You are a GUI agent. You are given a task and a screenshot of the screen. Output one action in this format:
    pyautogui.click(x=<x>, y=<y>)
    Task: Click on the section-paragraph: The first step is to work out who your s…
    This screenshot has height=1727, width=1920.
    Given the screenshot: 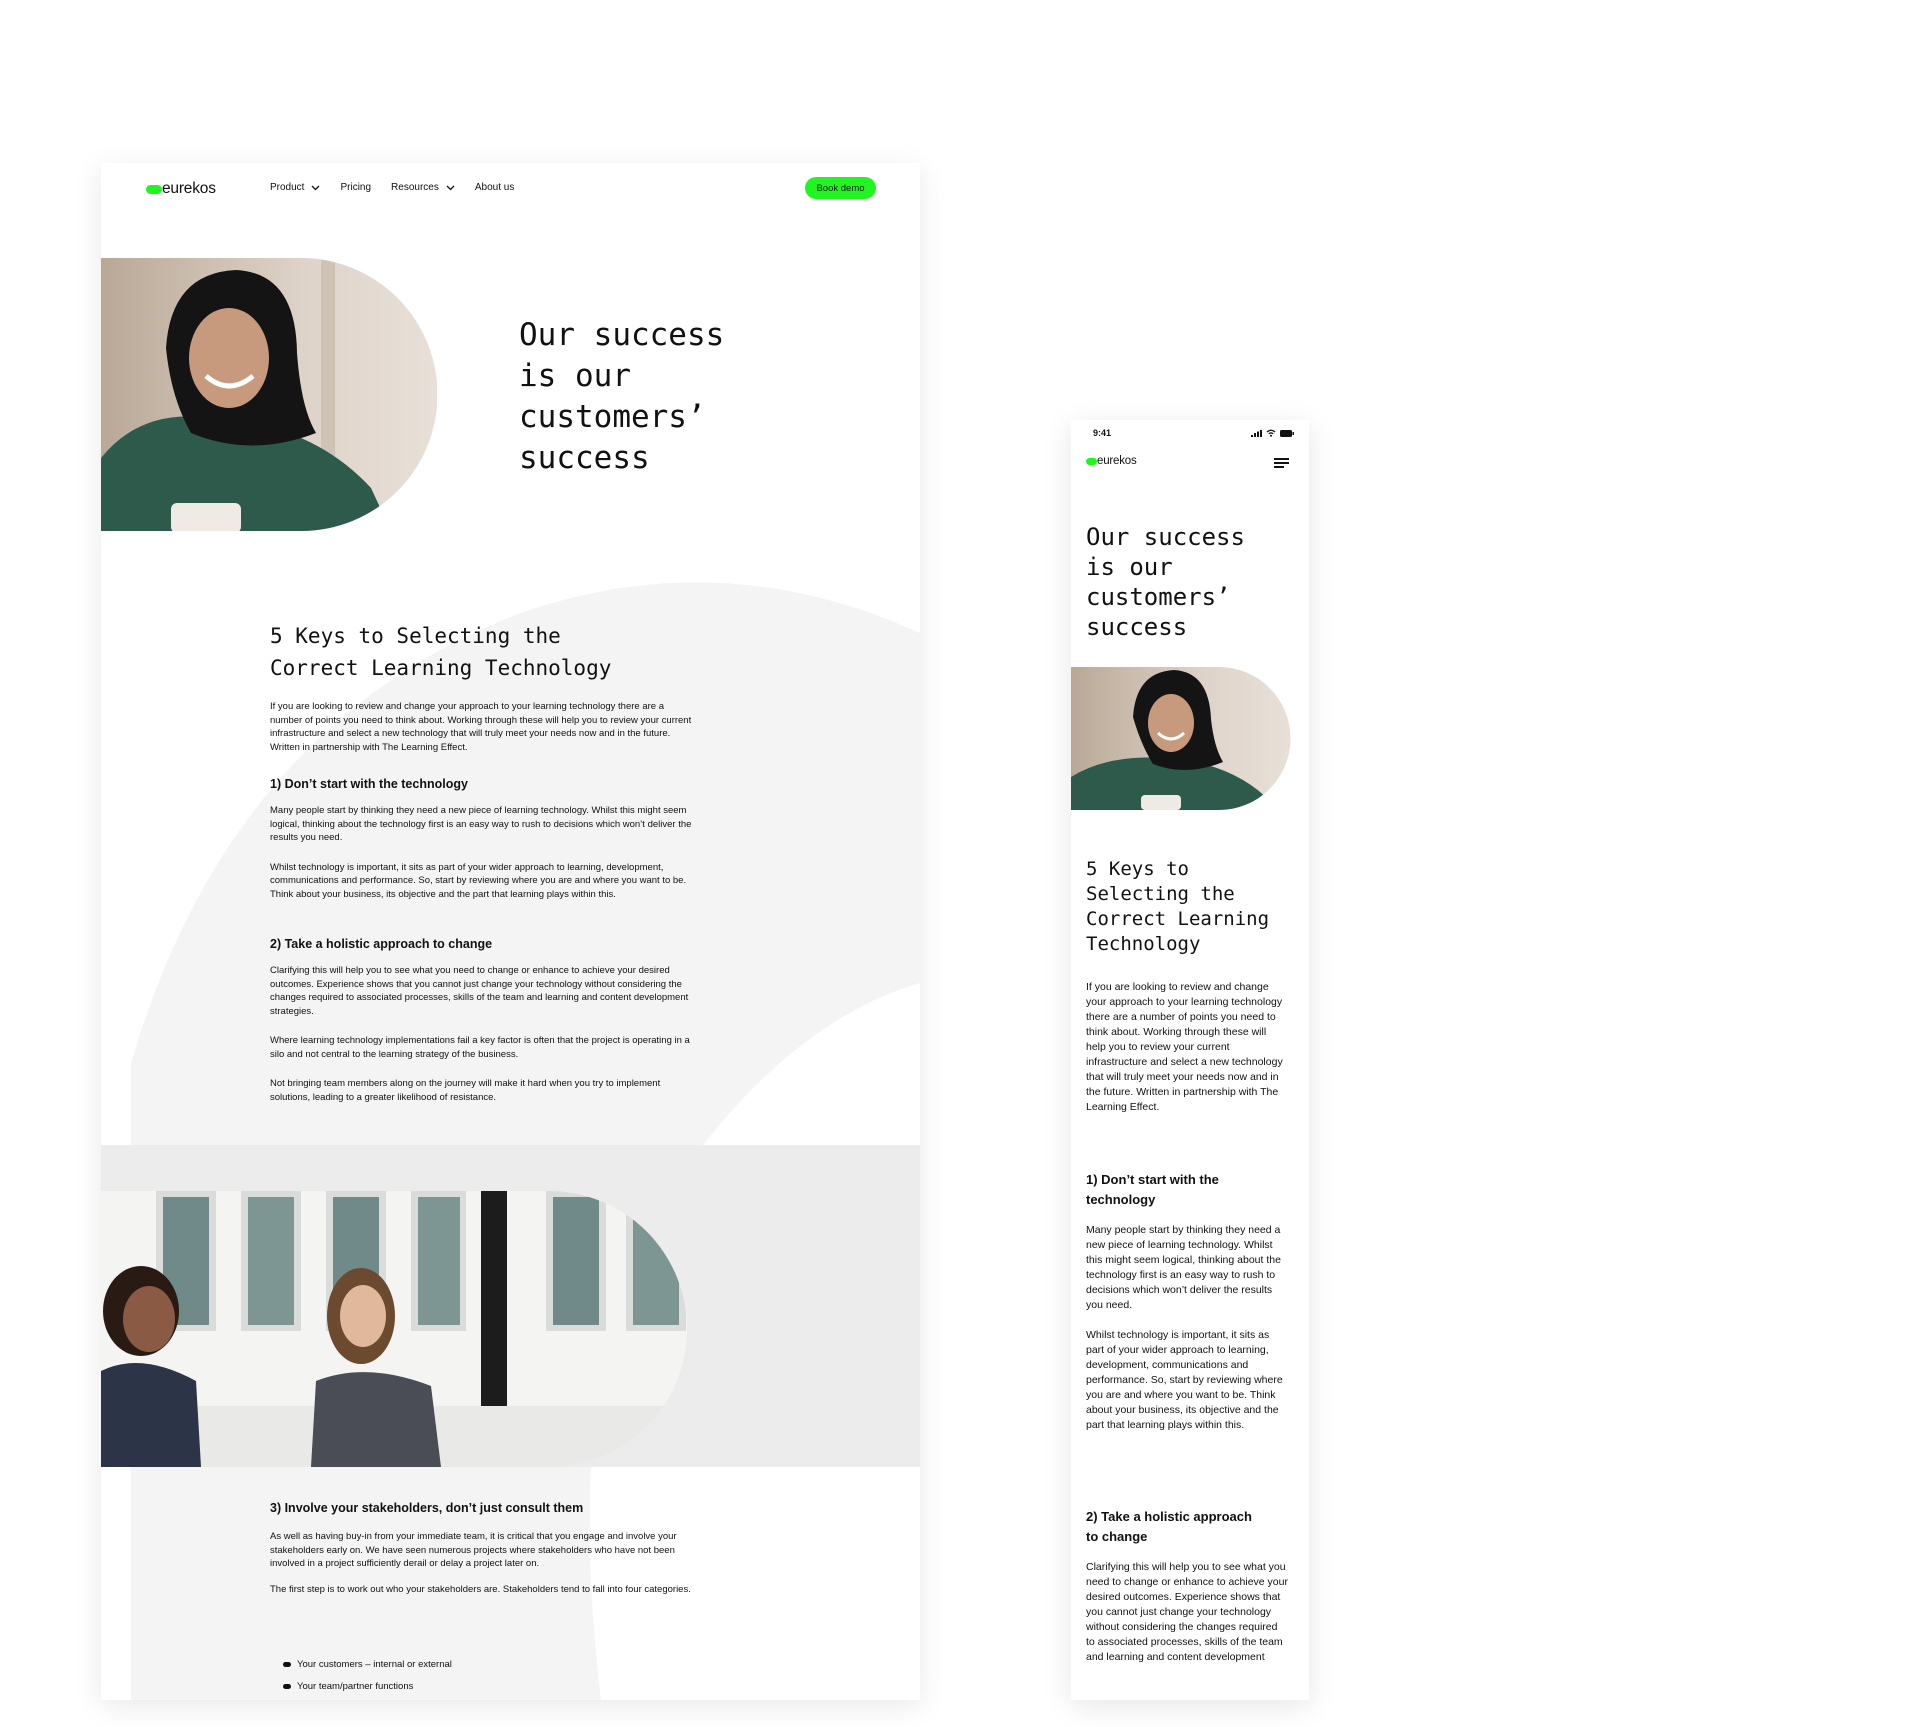 What is the action you would take?
    pyautogui.click(x=480, y=1589)
    